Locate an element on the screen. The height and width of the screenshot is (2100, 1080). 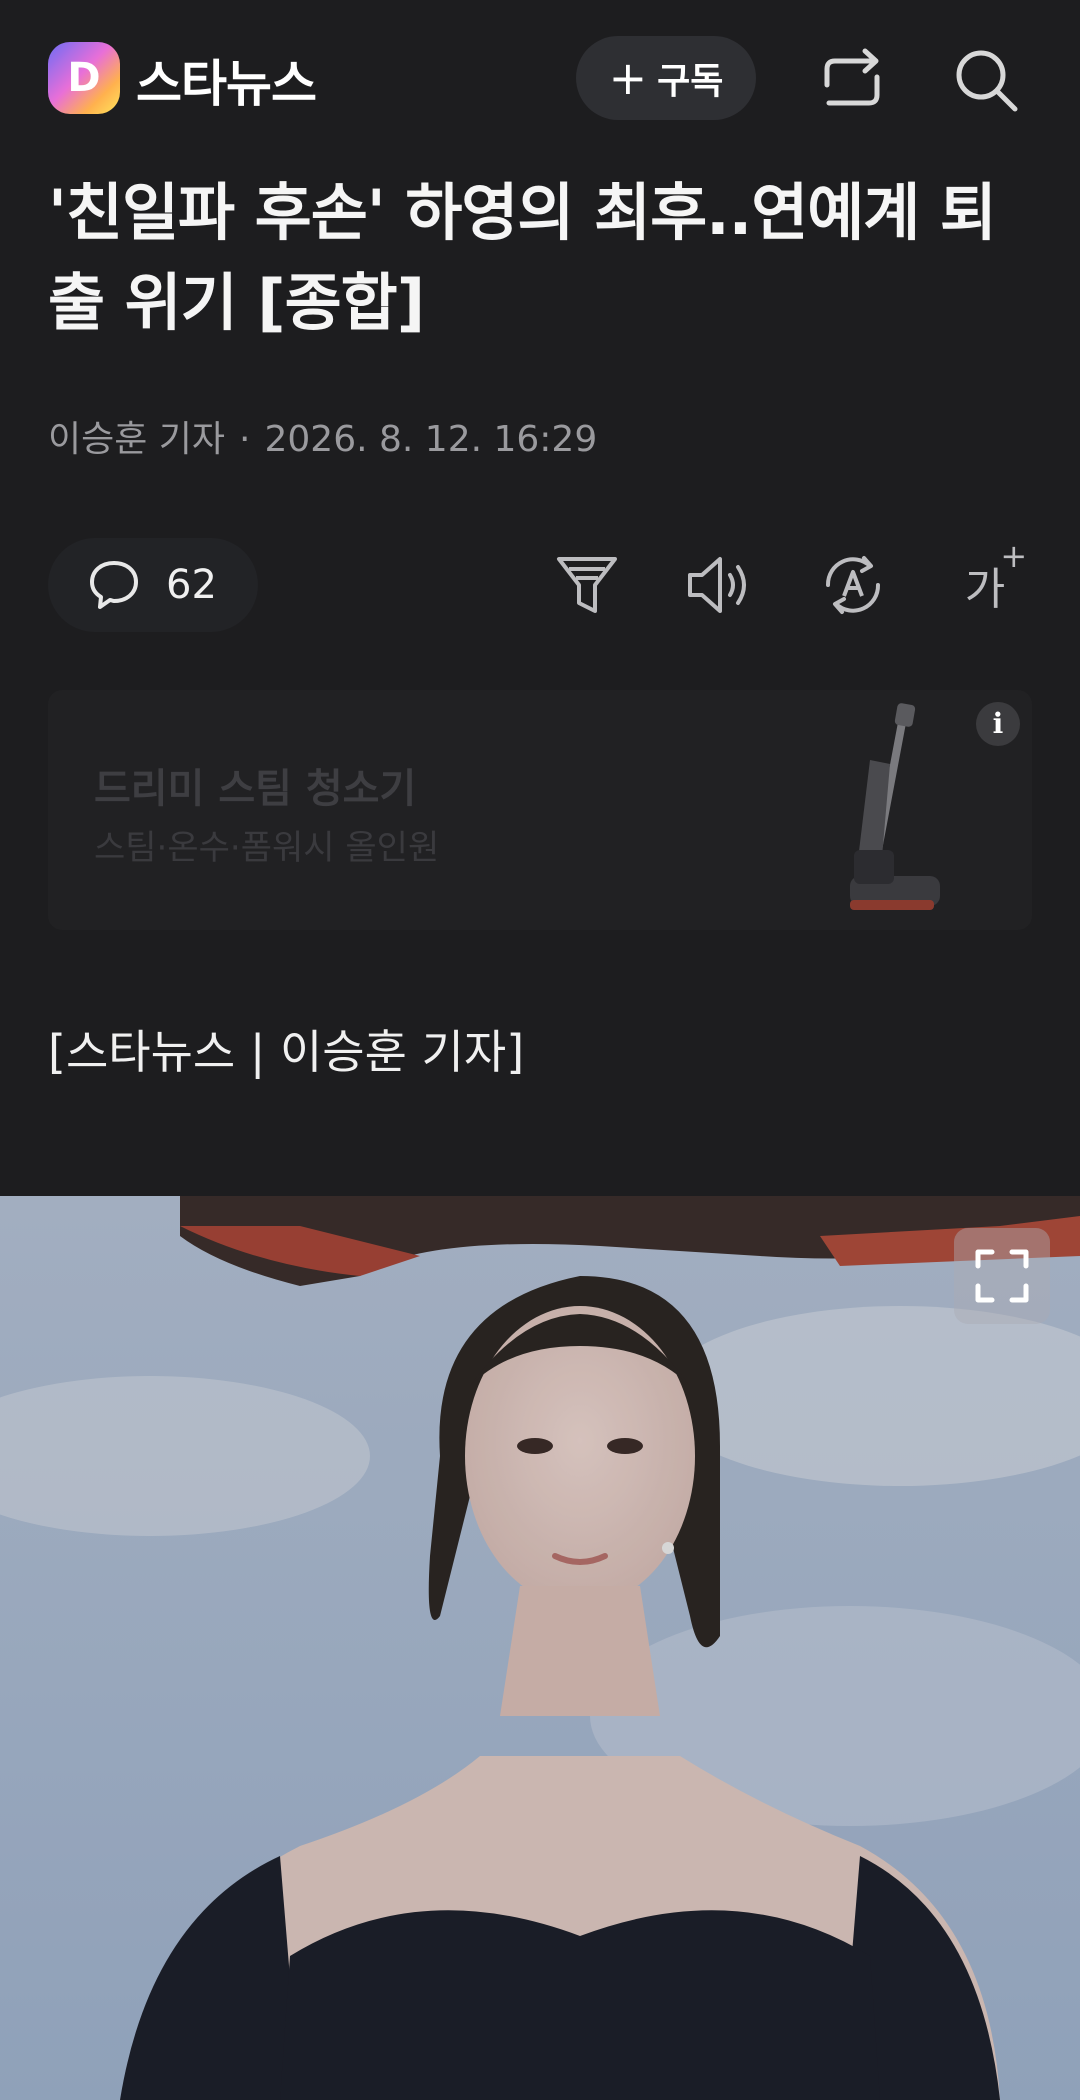
font-size-icon: 가 + is located at coordinates (995, 577).